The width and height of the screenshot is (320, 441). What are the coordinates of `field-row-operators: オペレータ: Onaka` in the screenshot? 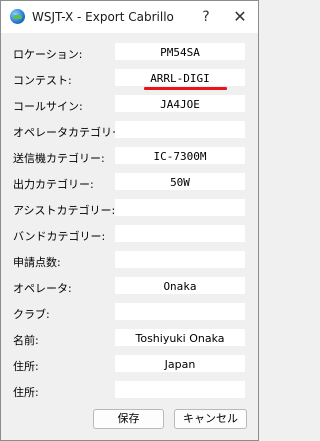 It's located at (129, 288).